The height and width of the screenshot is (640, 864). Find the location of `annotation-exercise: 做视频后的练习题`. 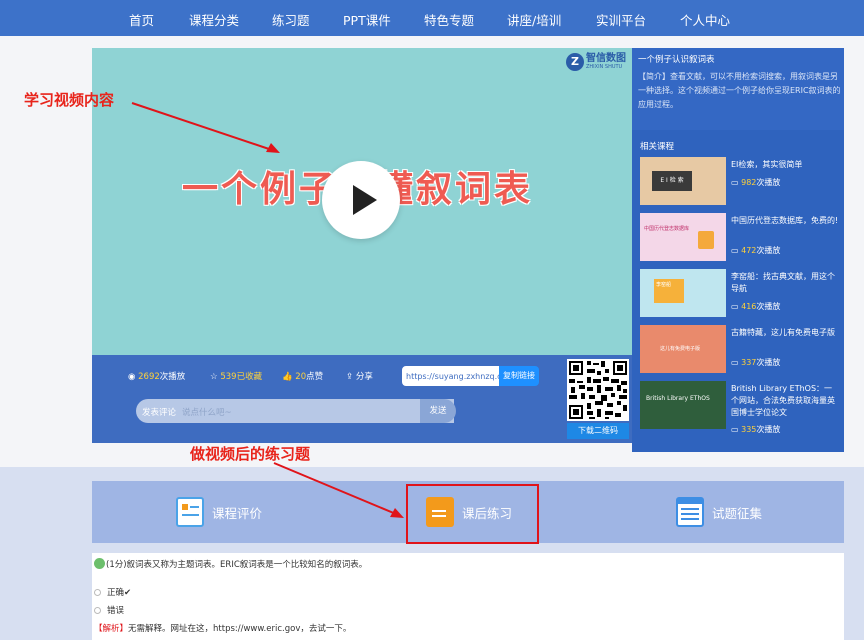

annotation-exercise: 做视频后的练习题 is located at coordinates (250, 454).